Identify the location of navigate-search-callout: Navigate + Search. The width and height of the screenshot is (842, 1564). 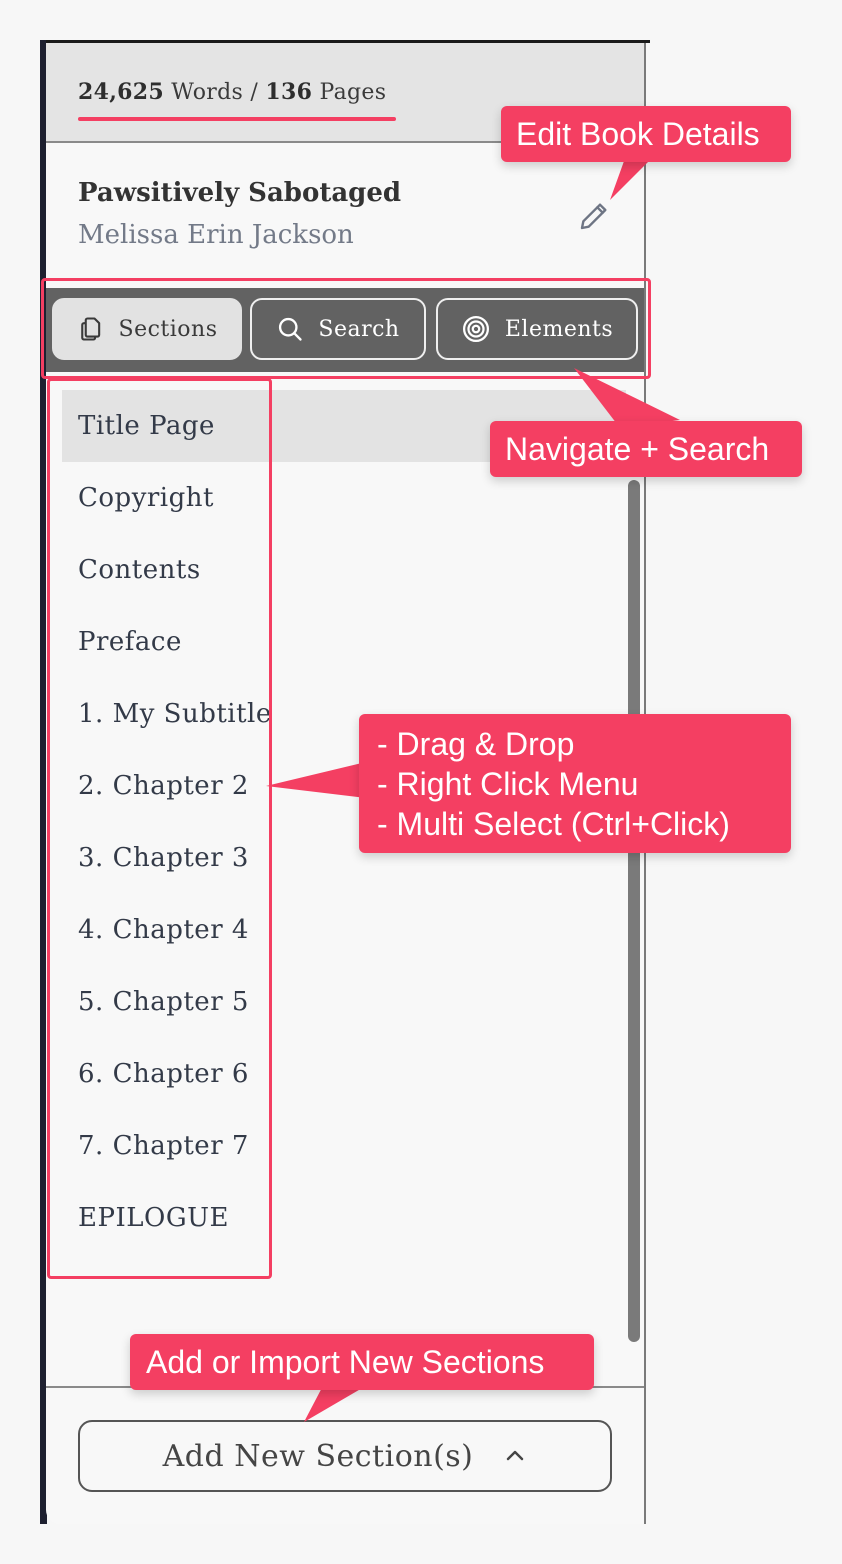
(646, 449).